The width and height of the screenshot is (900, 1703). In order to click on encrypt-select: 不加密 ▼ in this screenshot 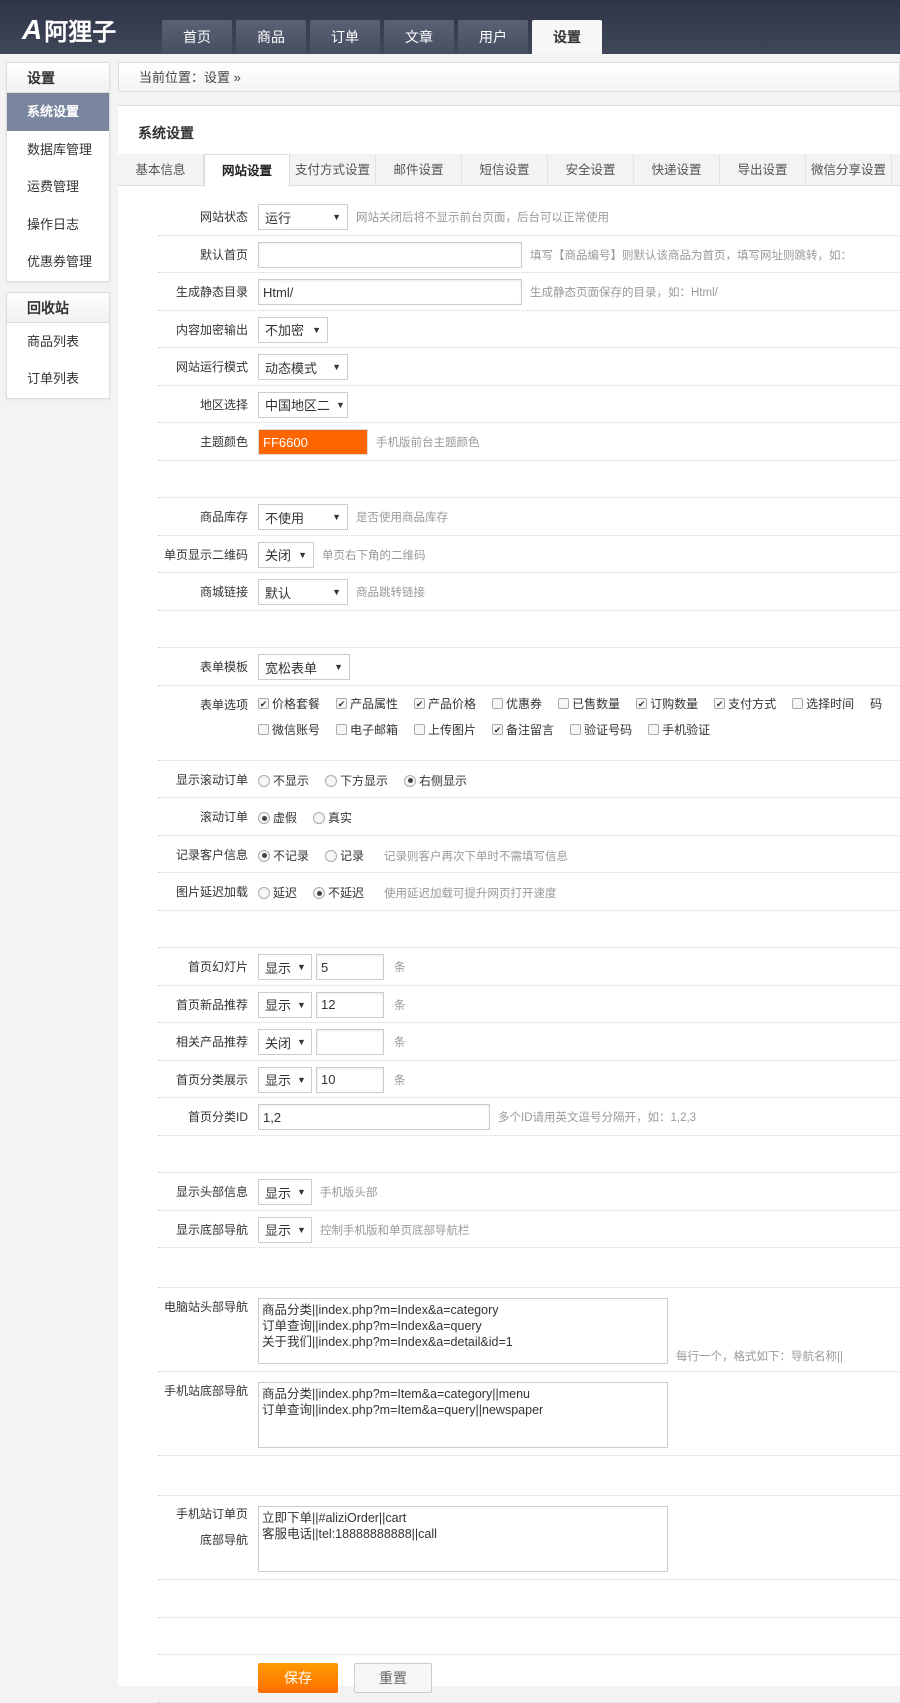, I will do `click(293, 329)`.